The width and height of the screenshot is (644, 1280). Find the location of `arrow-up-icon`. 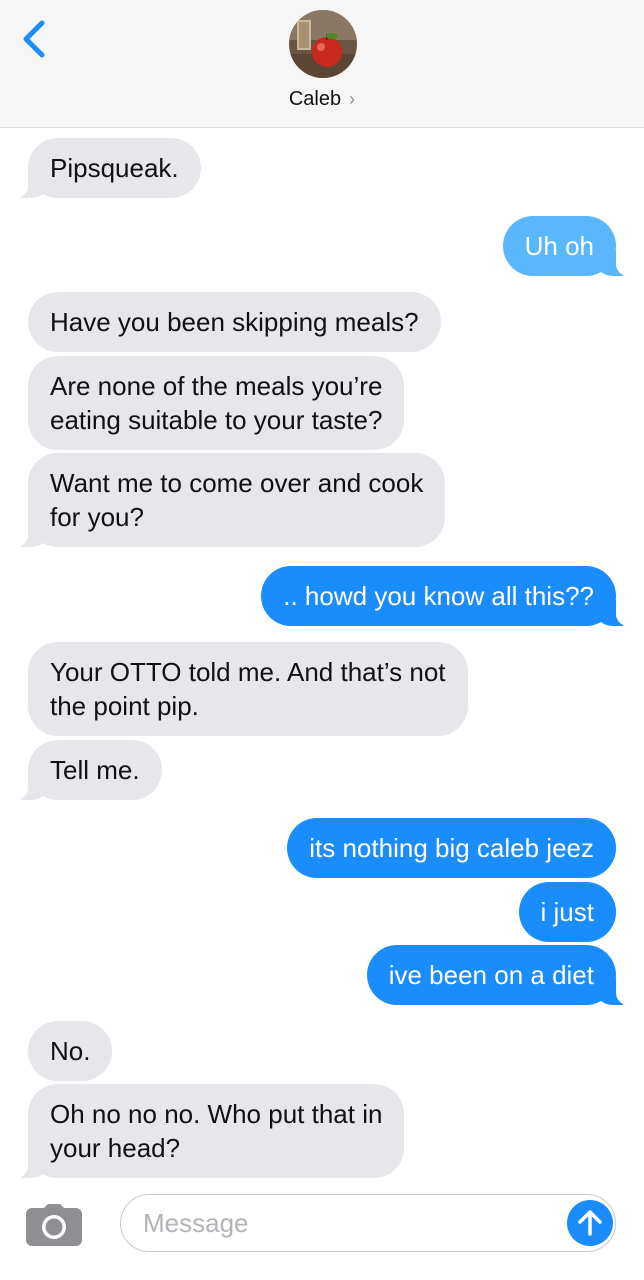

arrow-up-icon is located at coordinates (590, 1223).